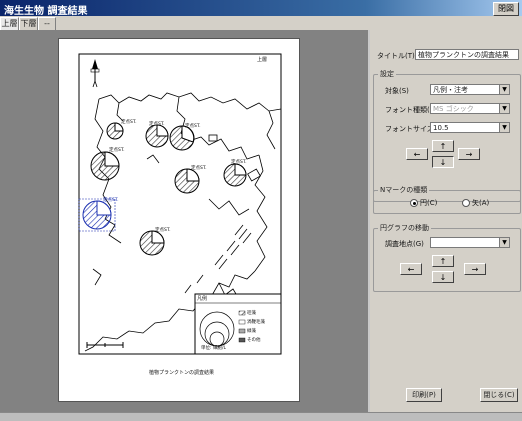 The image size is (522, 421). What do you see at coordinates (441, 128) in the screenshot?
I see `font-size-value: 10.5` at bounding box center [441, 128].